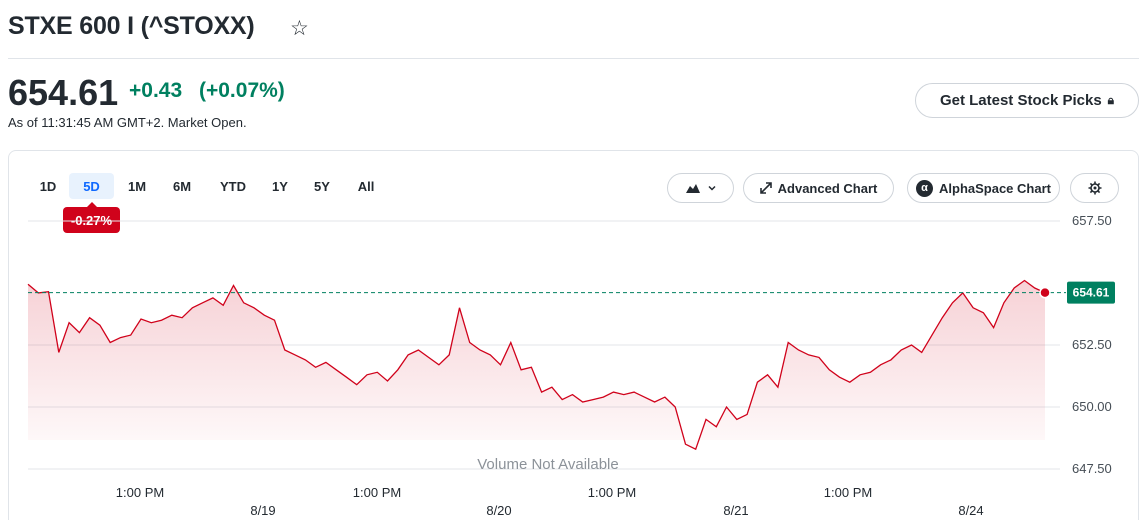 The height and width of the screenshot is (520, 1141). Describe the element at coordinates (1092, 220) in the screenshot. I see `y-tick-label: 657.50` at that location.